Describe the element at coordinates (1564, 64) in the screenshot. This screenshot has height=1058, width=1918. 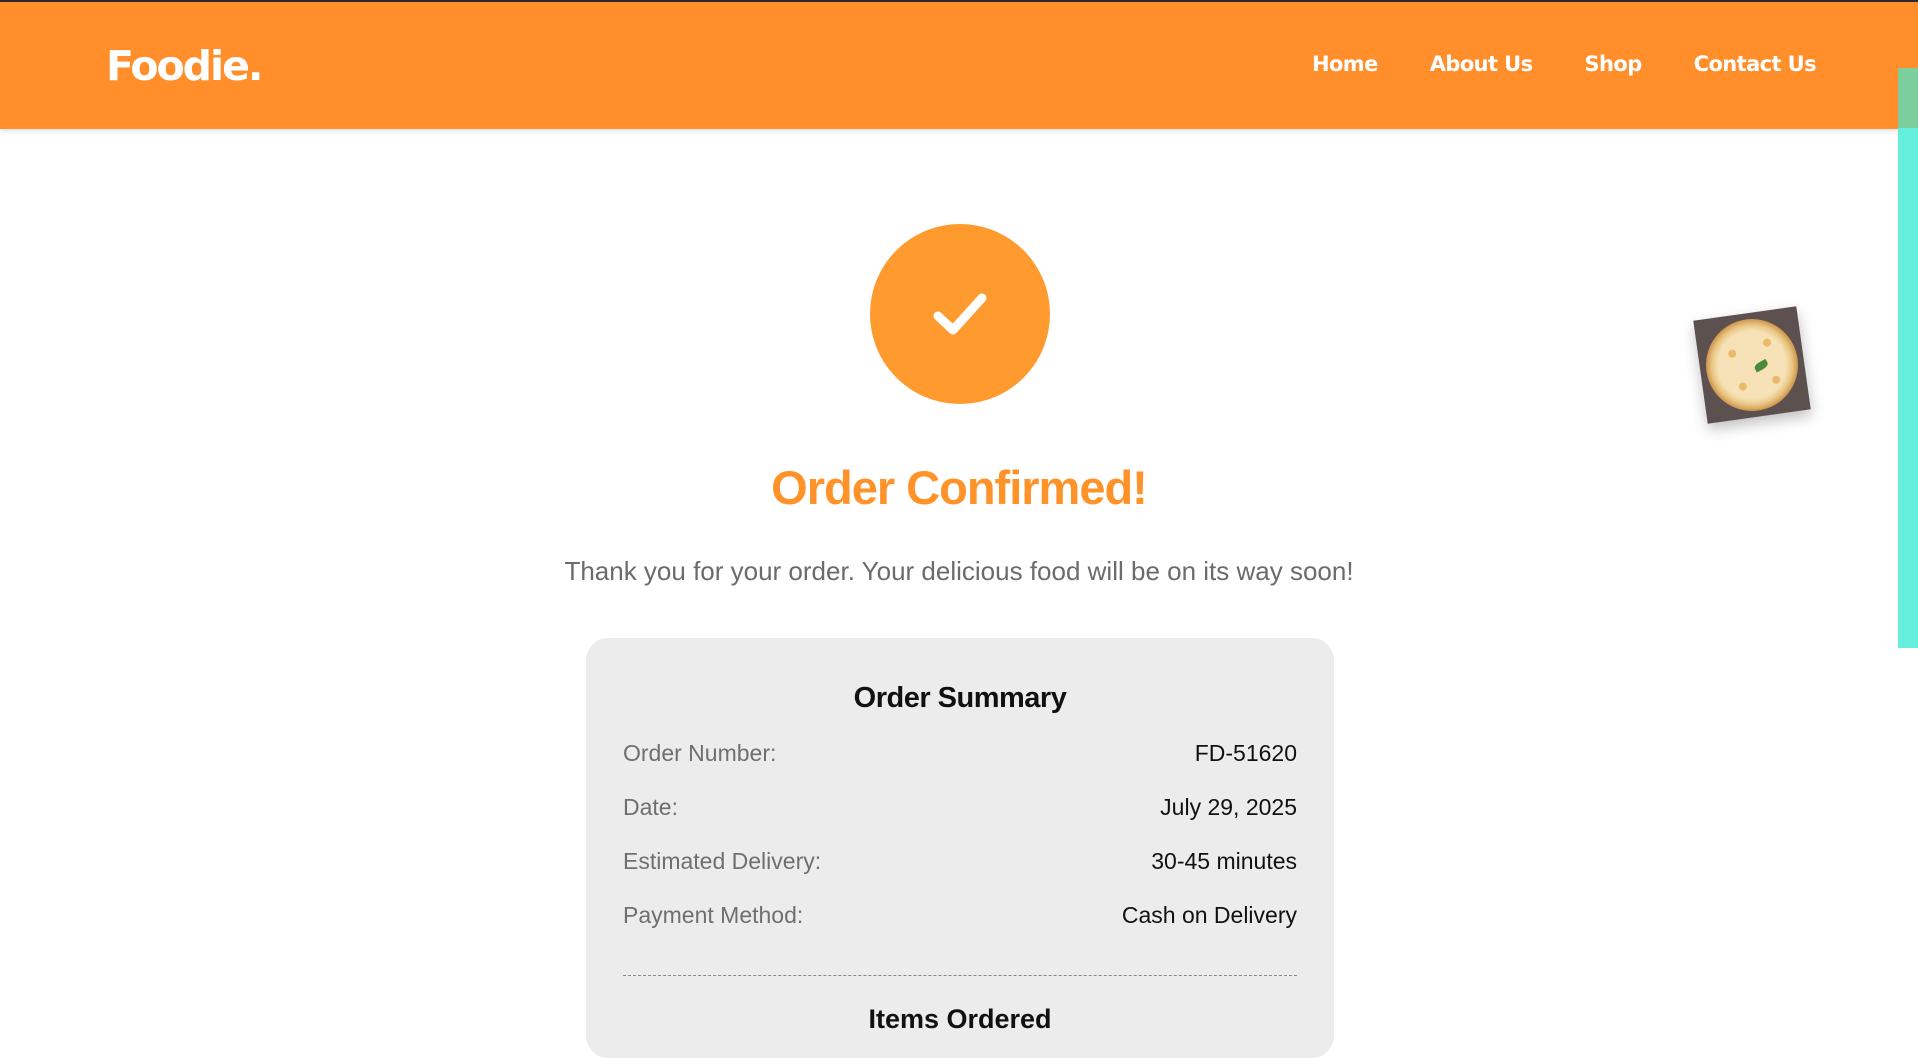
I see `nav-links: Home About Us Shop Contact Us` at that location.